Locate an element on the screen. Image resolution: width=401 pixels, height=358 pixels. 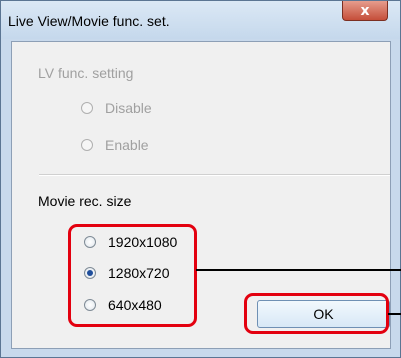
movie-rec-size-label: Movie rec. size is located at coordinates (85, 201).